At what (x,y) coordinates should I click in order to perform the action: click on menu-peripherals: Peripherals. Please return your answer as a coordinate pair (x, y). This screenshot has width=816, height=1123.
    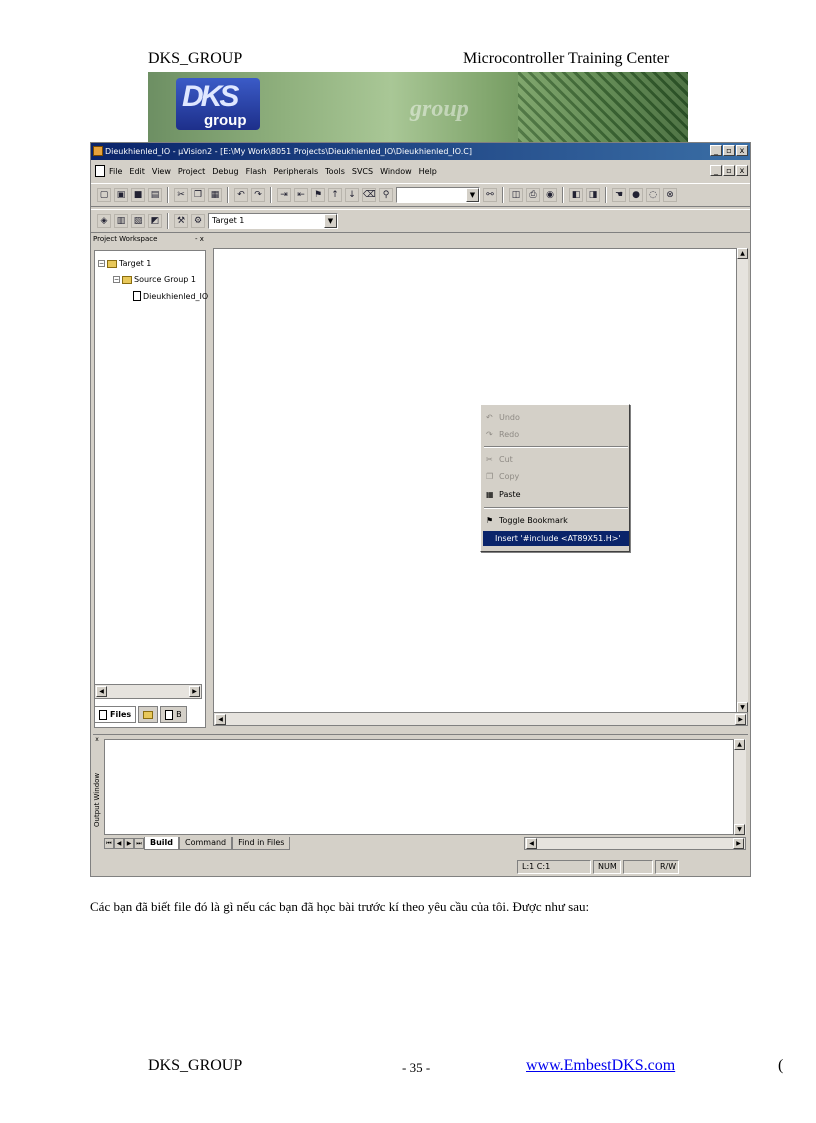
    Looking at the image, I should click on (296, 171).